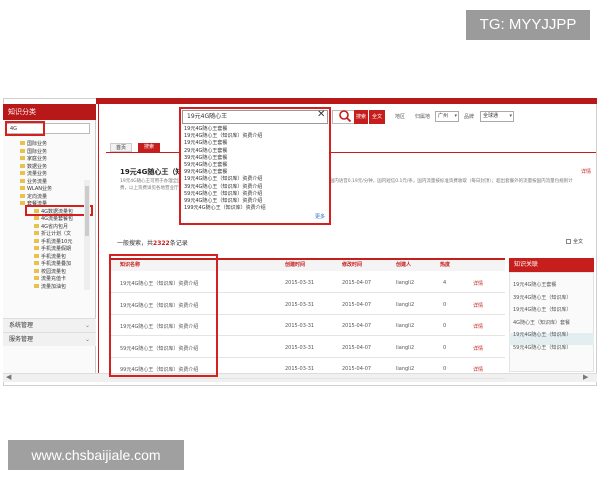 Image resolution: width=600 pixels, height=480 pixels. What do you see at coordinates (541, 322) in the screenshot?
I see `related-item: 4G随心王（知识库）套餐` at bounding box center [541, 322].